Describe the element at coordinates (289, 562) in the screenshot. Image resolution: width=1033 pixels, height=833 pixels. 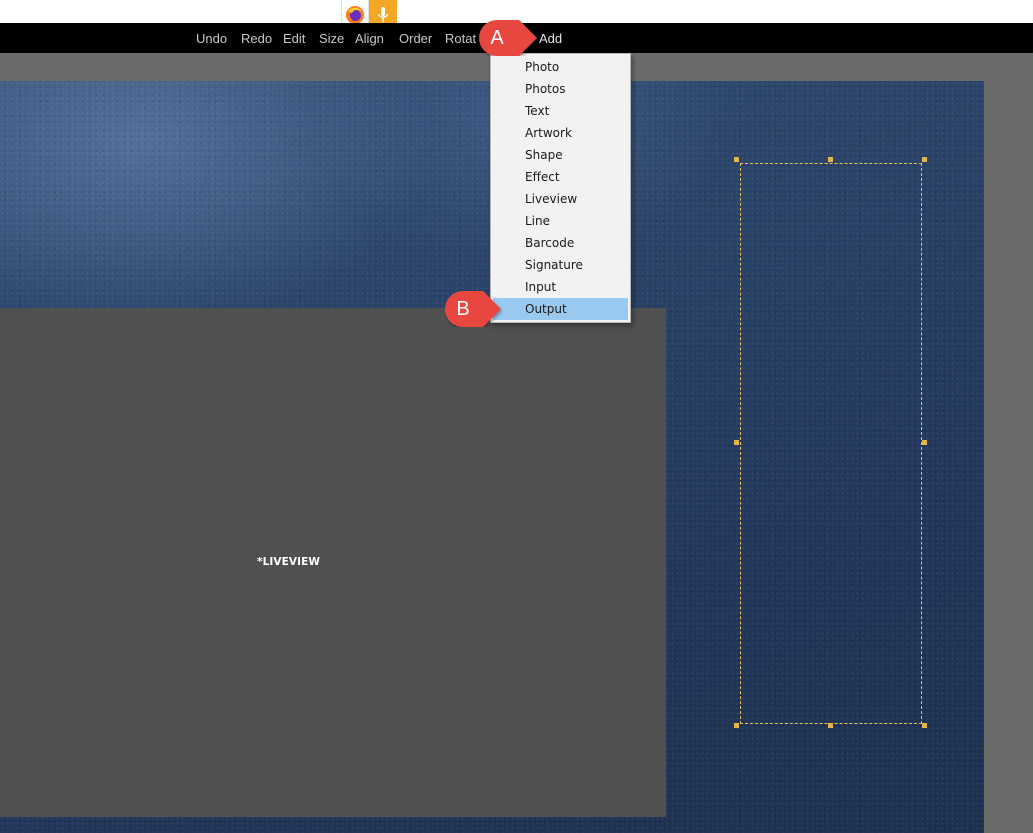
I see `liveview-label: *LIVEVIEW` at that location.